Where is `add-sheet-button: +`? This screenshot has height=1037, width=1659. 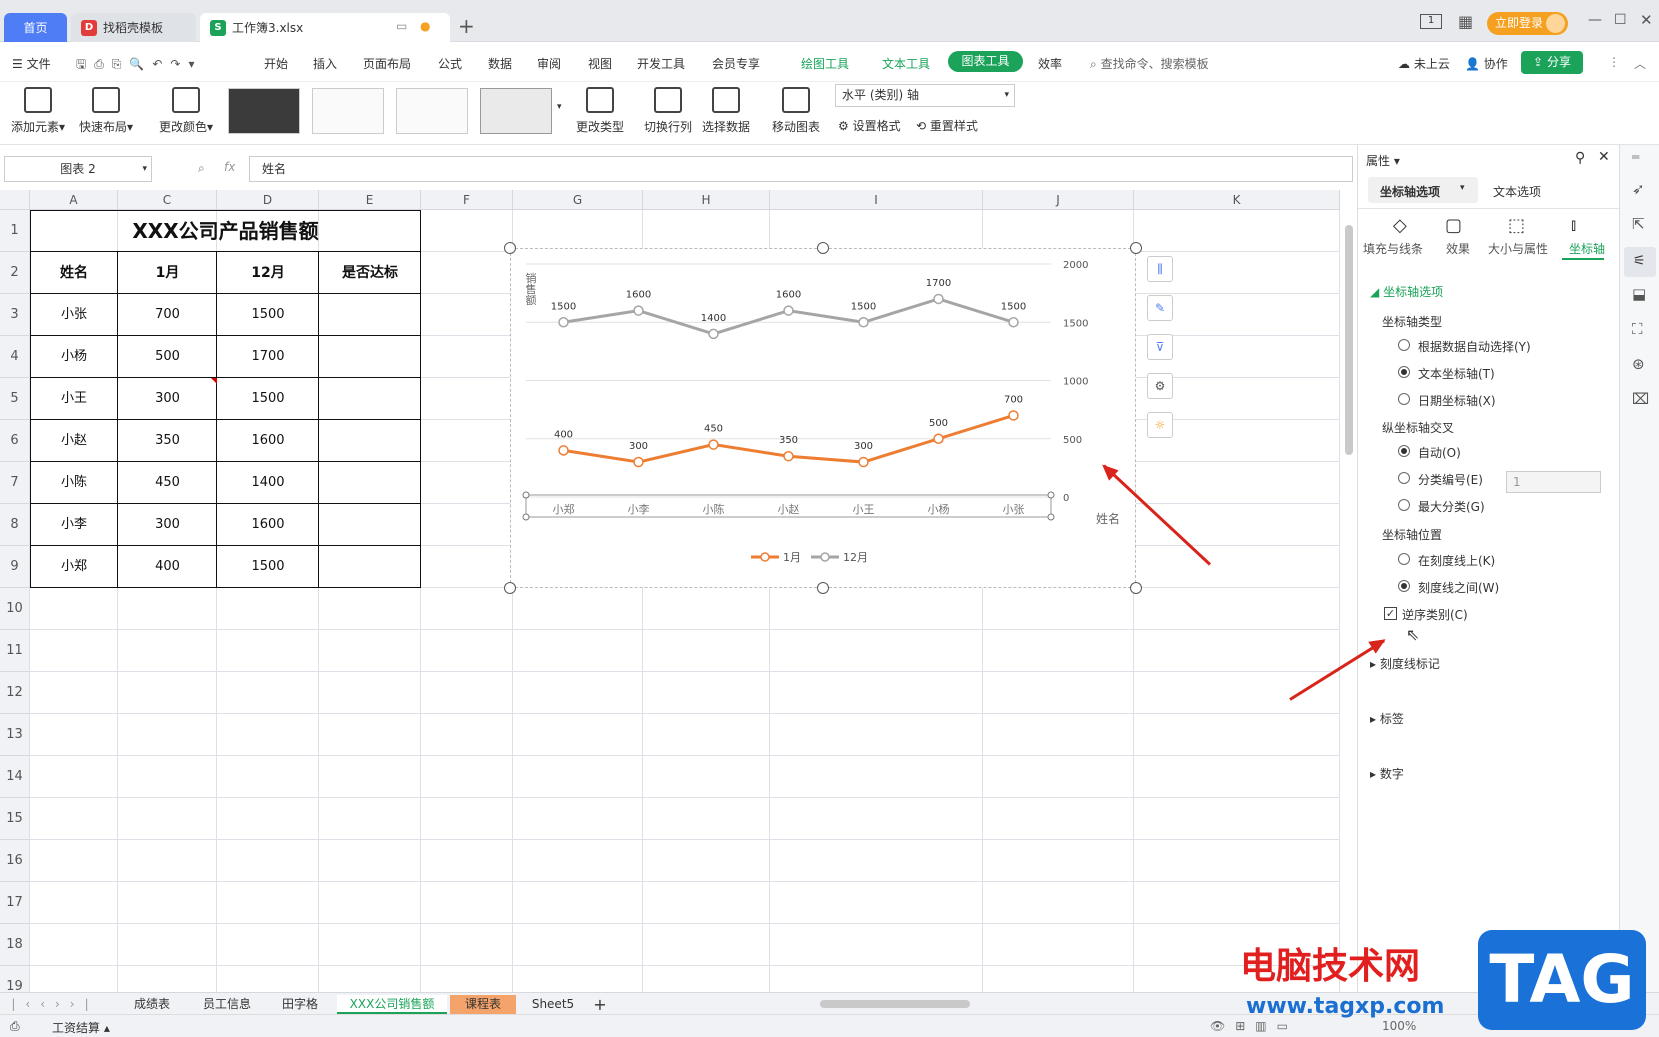
add-sheet-button: + is located at coordinates (600, 1004).